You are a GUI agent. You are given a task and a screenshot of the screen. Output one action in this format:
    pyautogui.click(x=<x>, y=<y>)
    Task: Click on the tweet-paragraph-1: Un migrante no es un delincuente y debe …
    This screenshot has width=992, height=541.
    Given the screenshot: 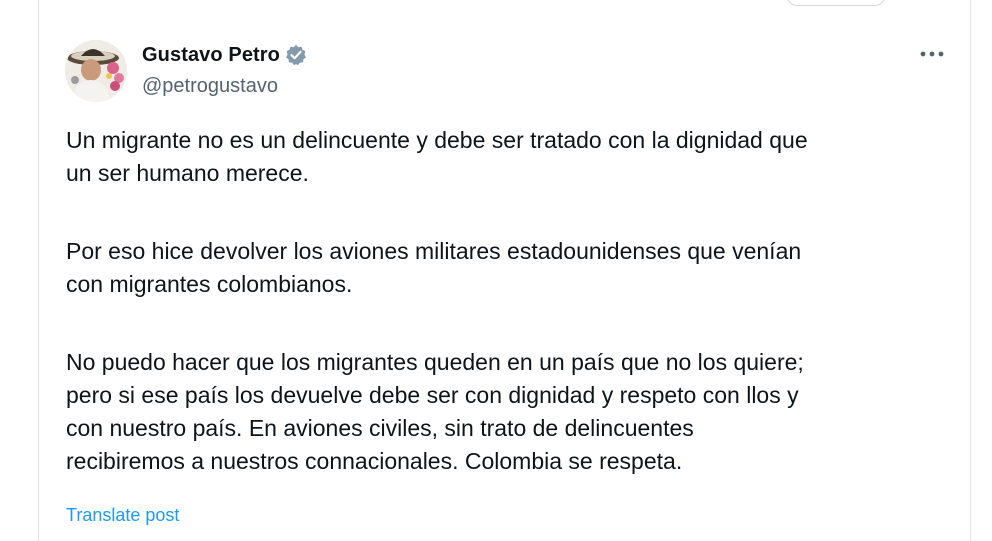 What is the action you would take?
    pyautogui.click(x=437, y=156)
    